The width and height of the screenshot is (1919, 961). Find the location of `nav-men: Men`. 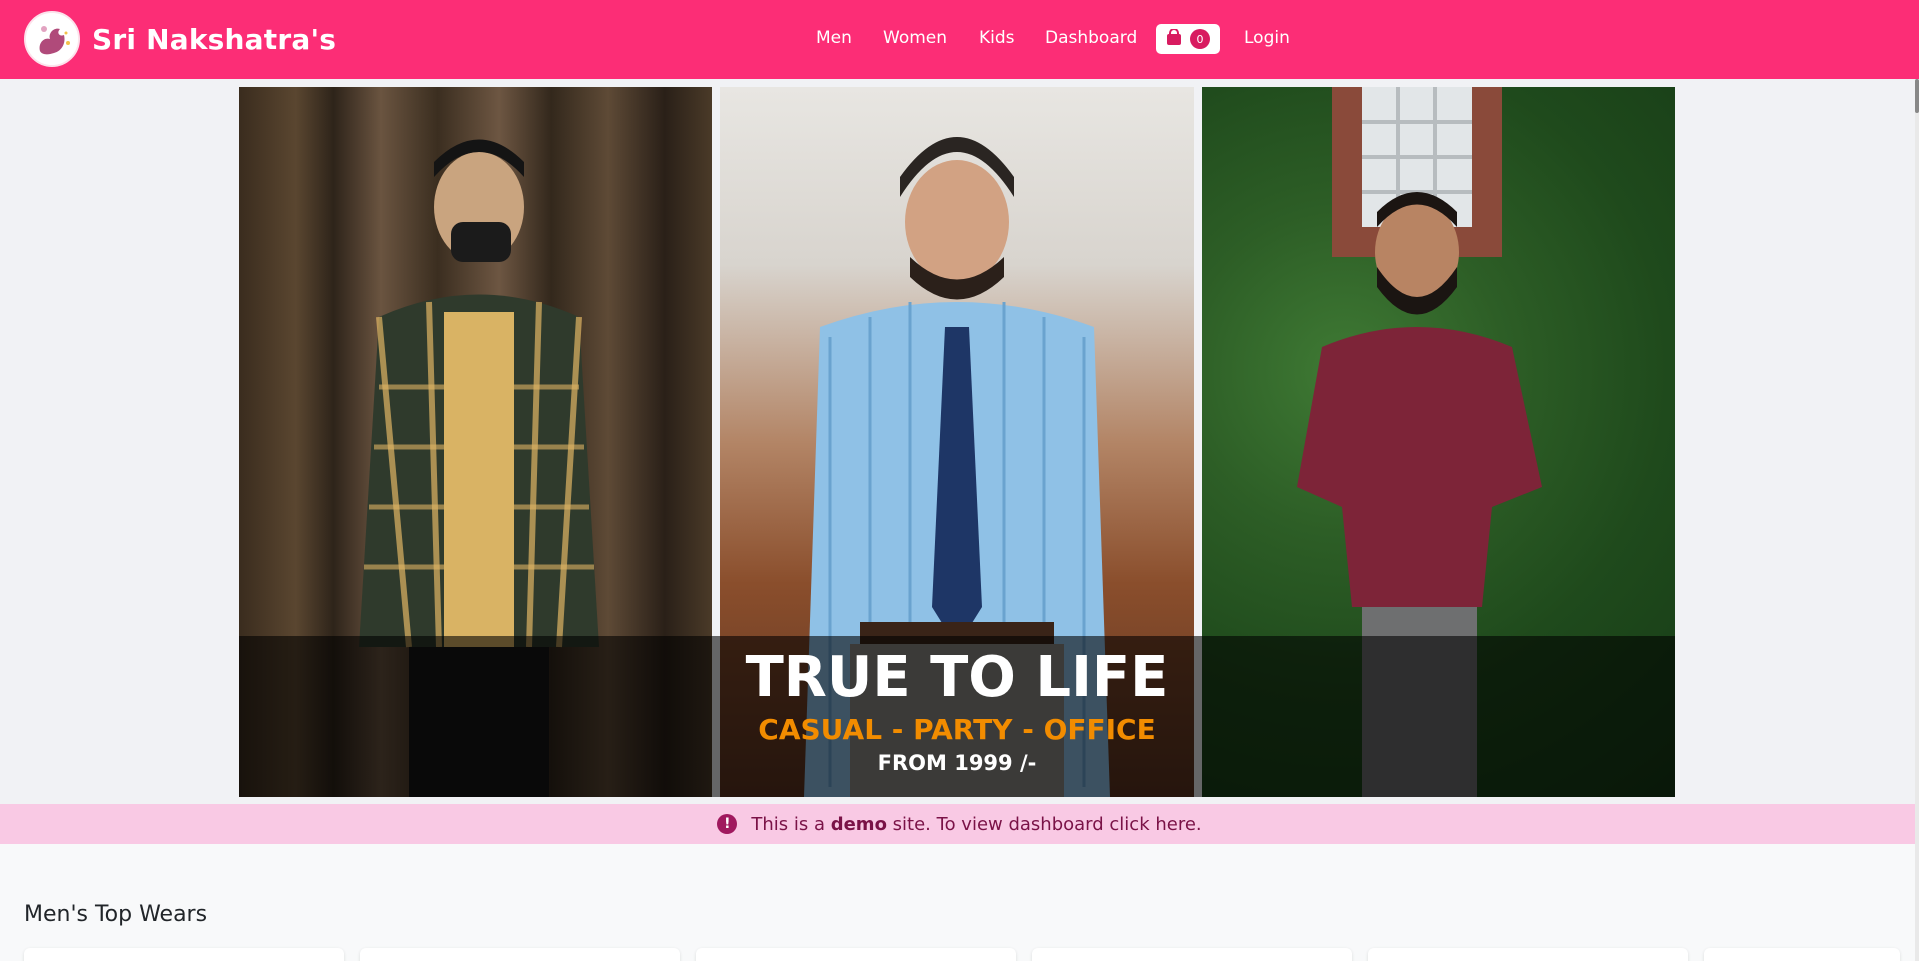

nav-men: Men is located at coordinates (834, 38).